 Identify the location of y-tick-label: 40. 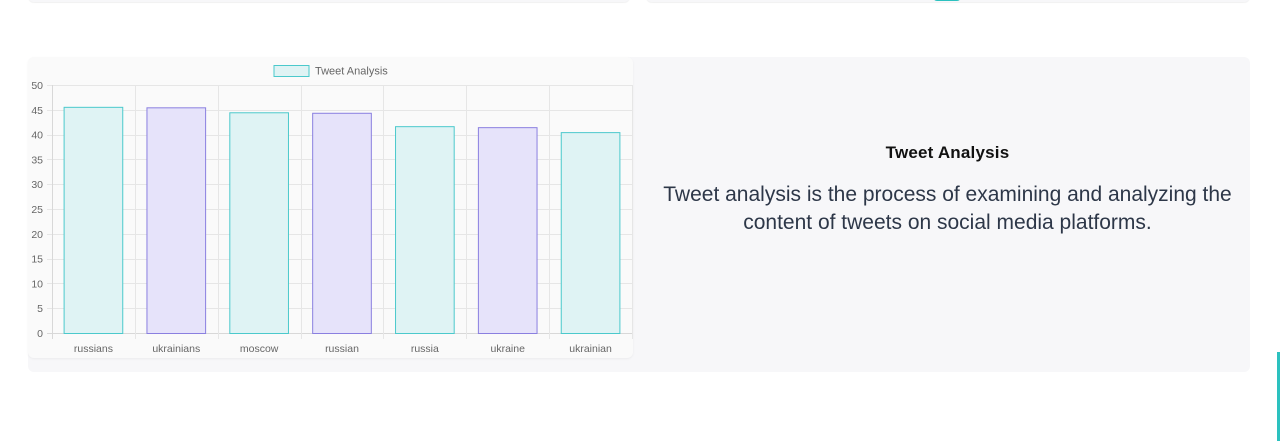
(37, 136).